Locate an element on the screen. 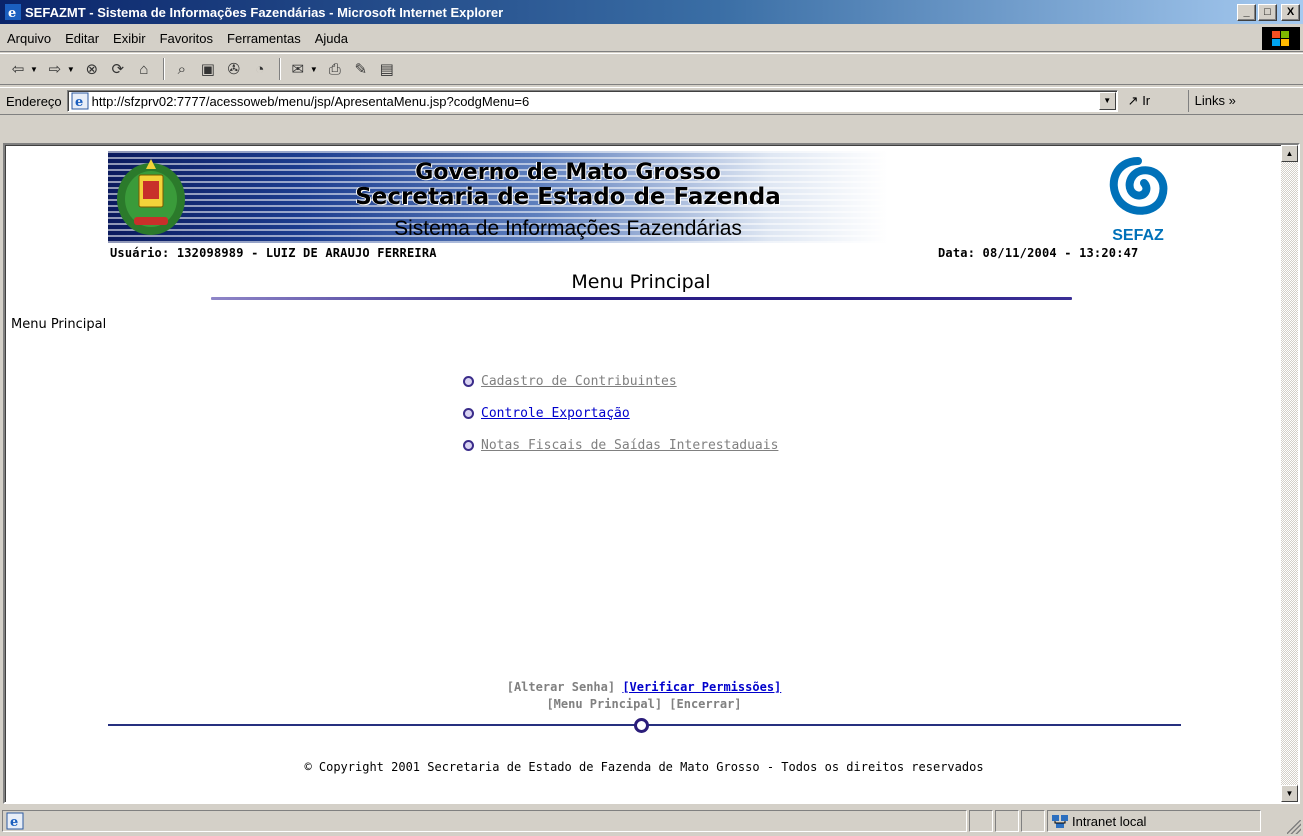 This screenshot has height=836, width=1303. resize-grip-icon is located at coordinates (1294, 827).